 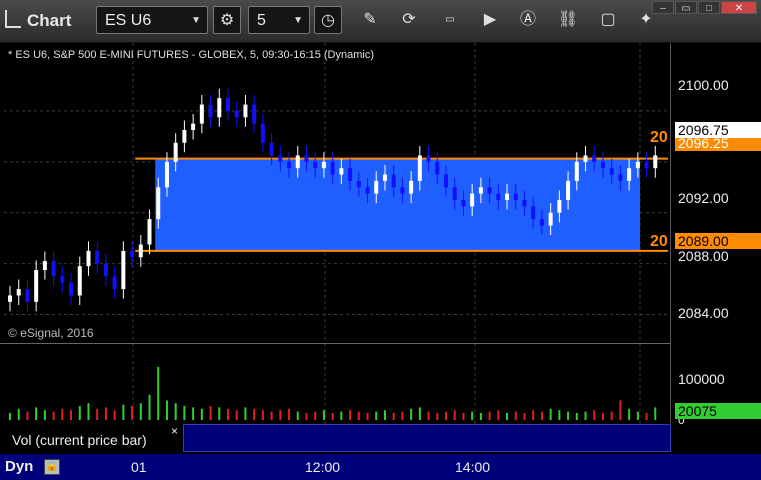 What do you see at coordinates (718, 411) in the screenshot?
I see `volume-last-tag: 20075` at bounding box center [718, 411].